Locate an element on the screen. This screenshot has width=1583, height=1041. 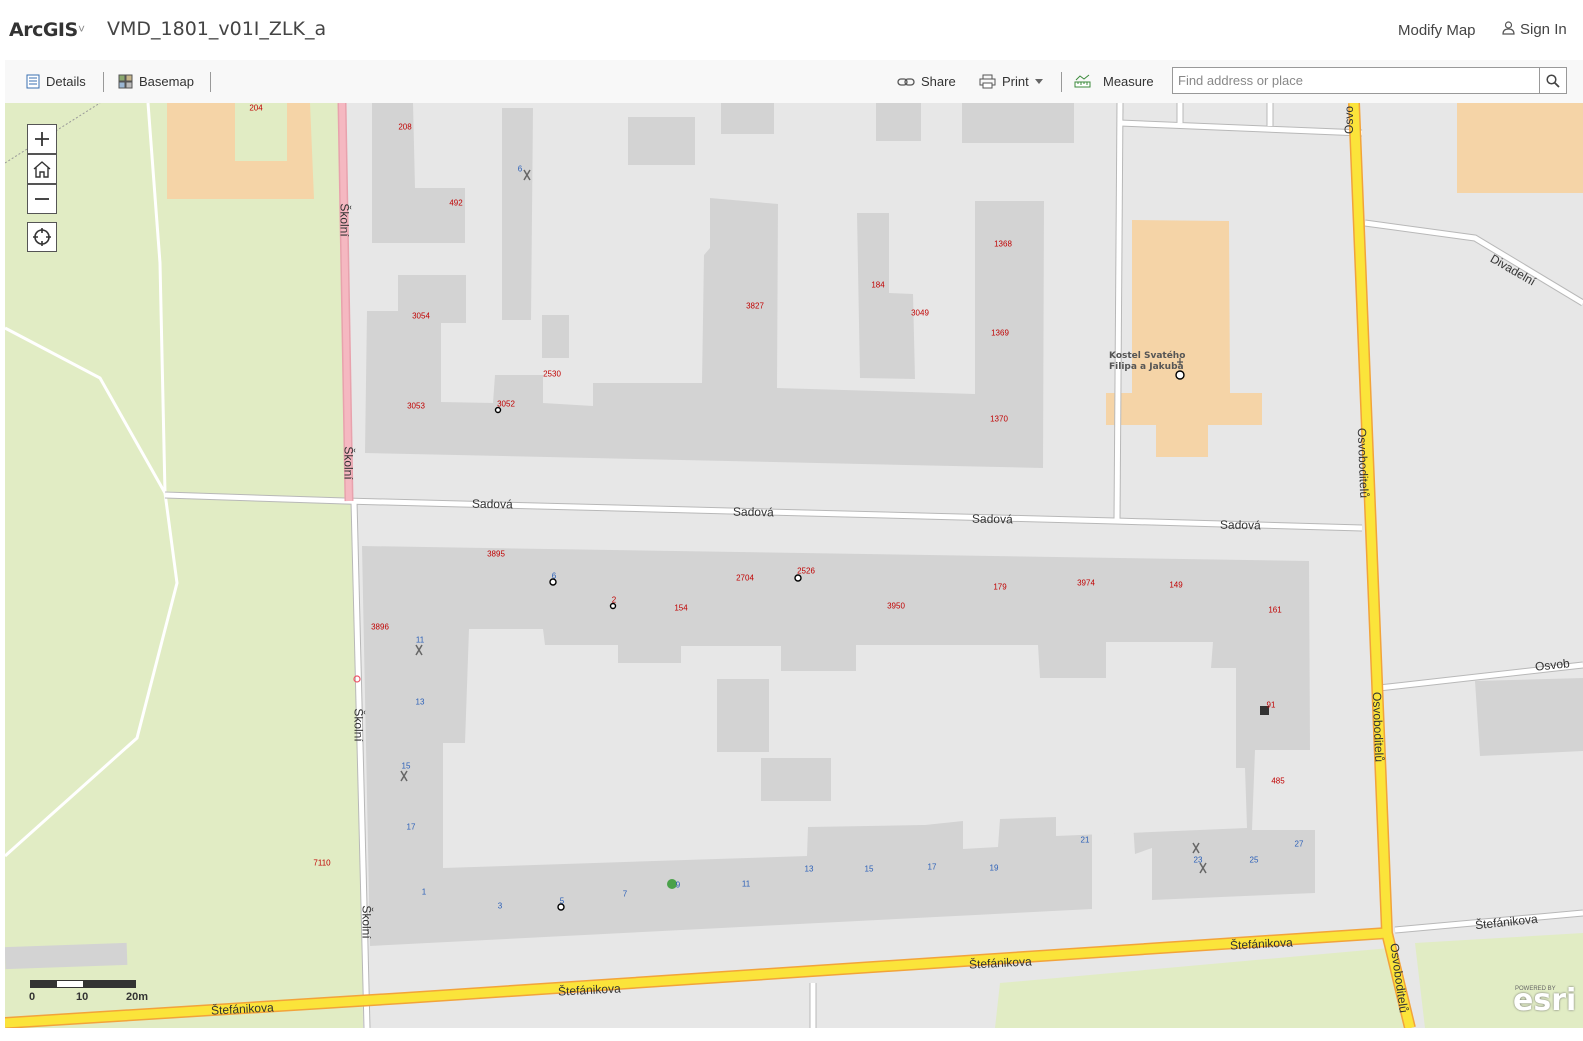
building-number: 1370 is located at coordinates (999, 419).